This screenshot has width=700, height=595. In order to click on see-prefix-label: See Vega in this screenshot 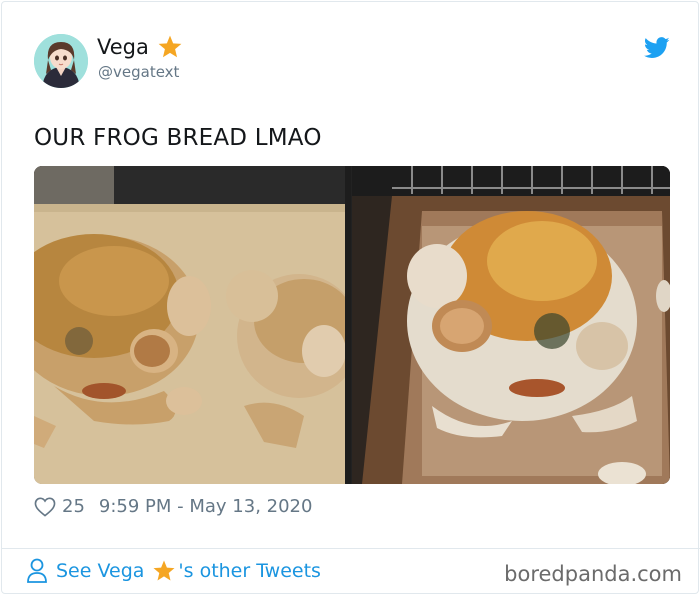, I will do `click(100, 571)`.